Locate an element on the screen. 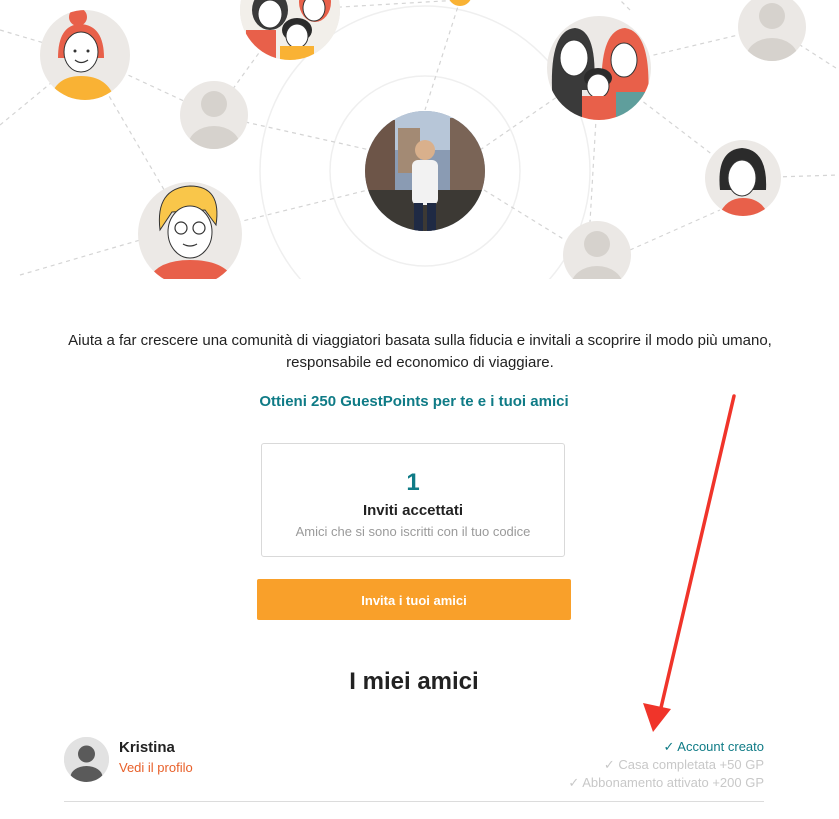  invites-accepted-label: Inviti accettati is located at coordinates (413, 510).